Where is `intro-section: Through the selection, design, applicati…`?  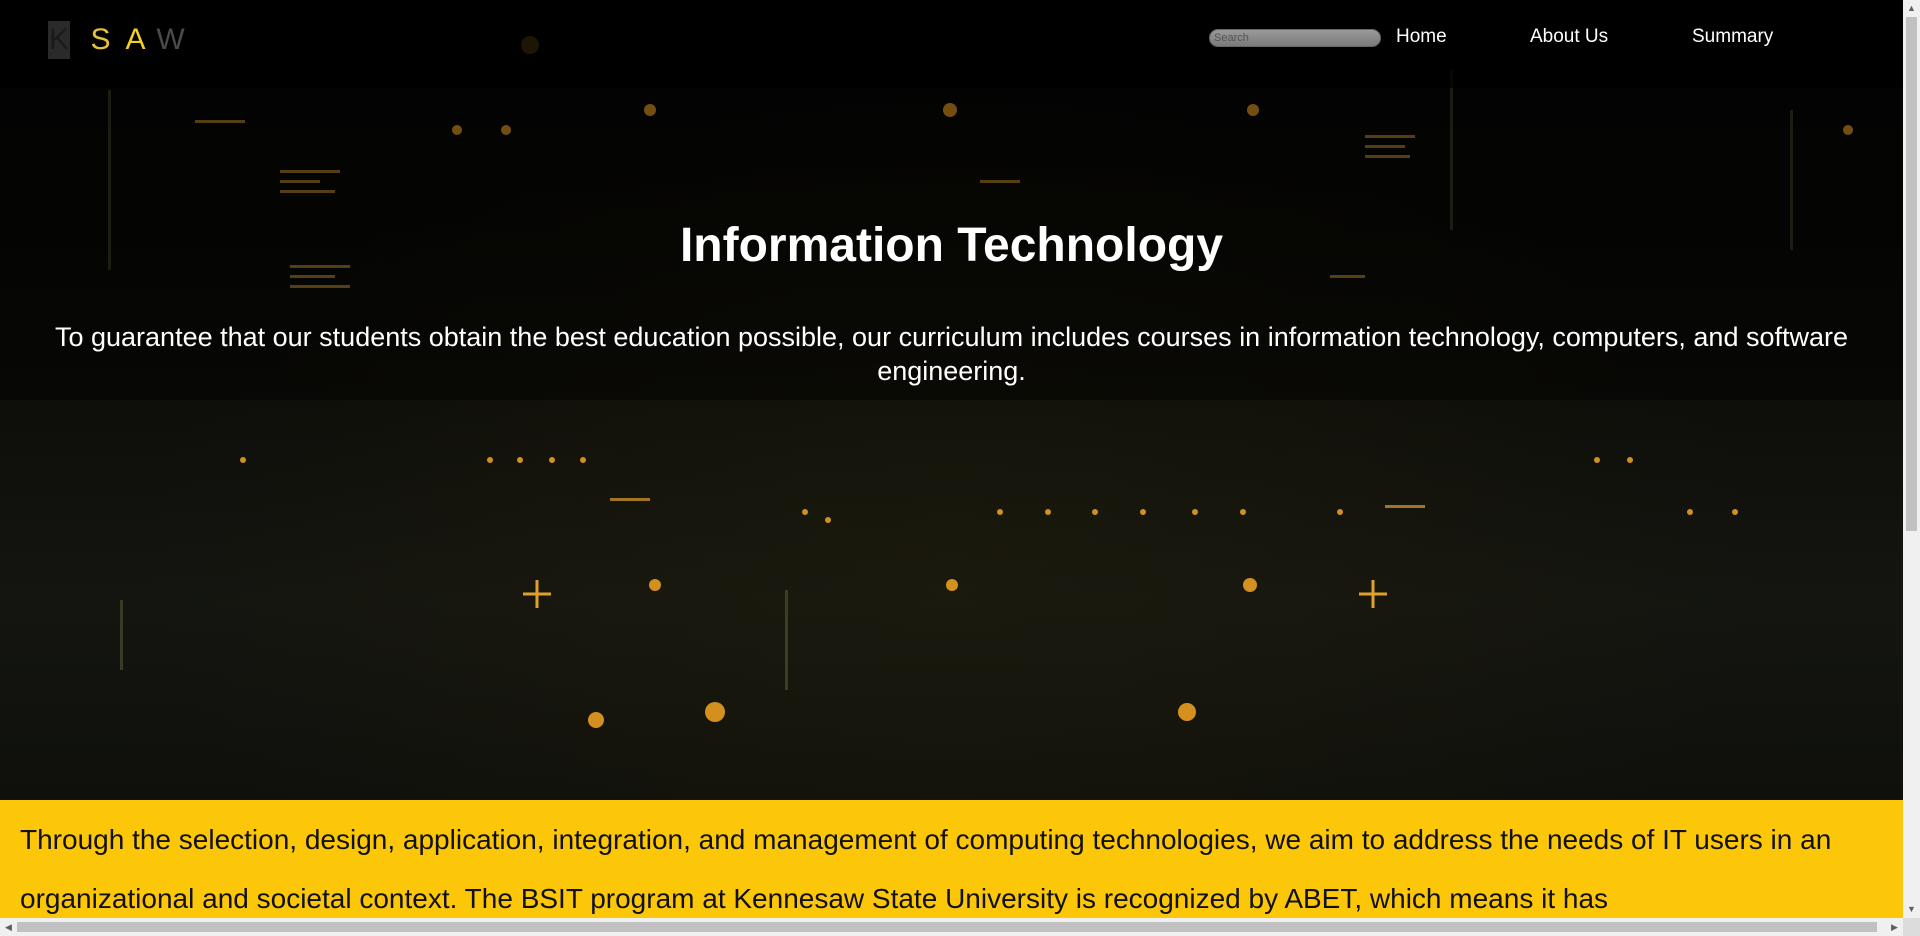
intro-section: Through the selection, design, applicati… is located at coordinates (951, 859).